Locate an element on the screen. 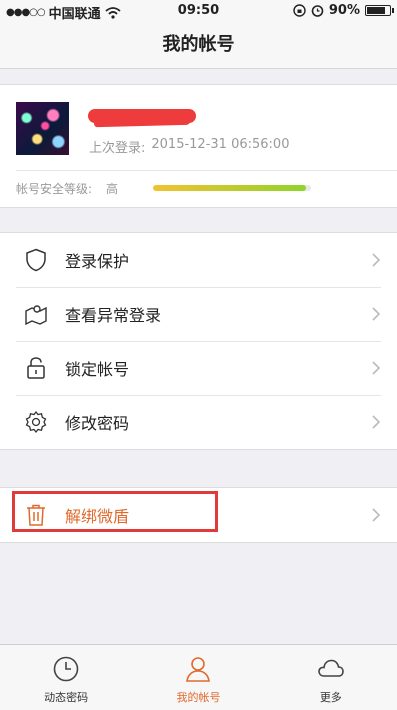 This screenshot has width=397, height=710. last-login-time: 2015-12-31 06:56:00 is located at coordinates (220, 144).